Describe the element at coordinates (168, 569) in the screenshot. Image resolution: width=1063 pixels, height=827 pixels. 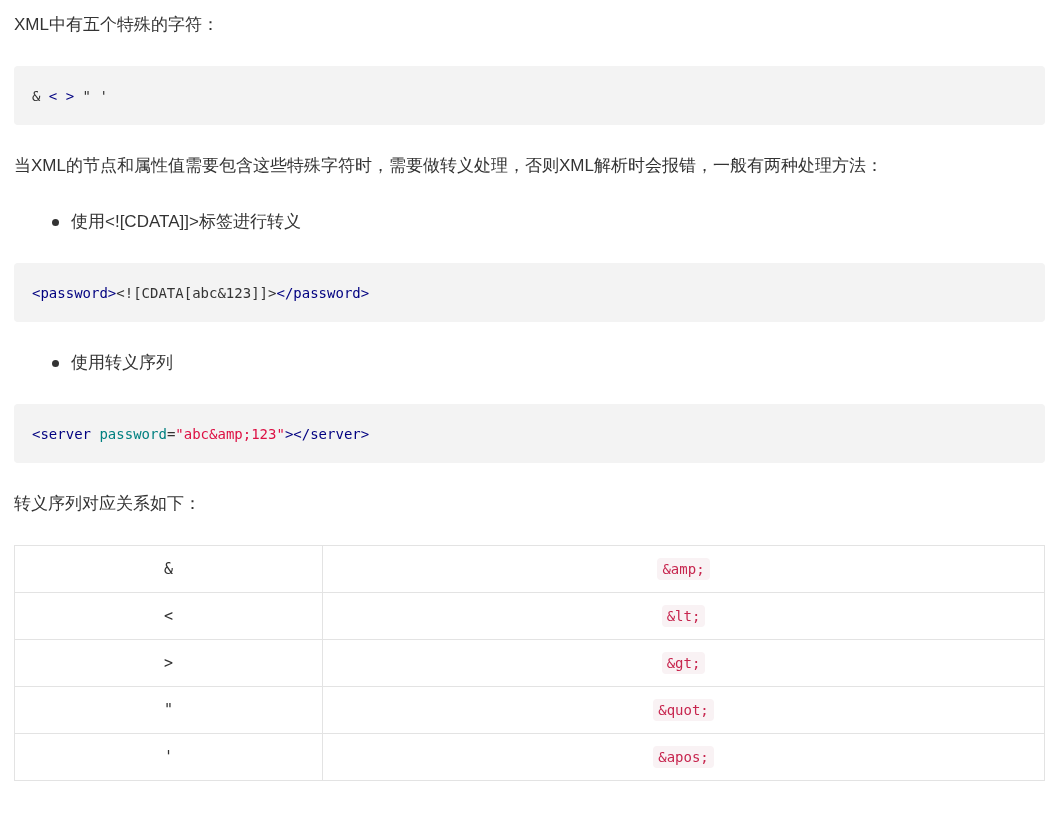
I see `table-cell: &` at that location.